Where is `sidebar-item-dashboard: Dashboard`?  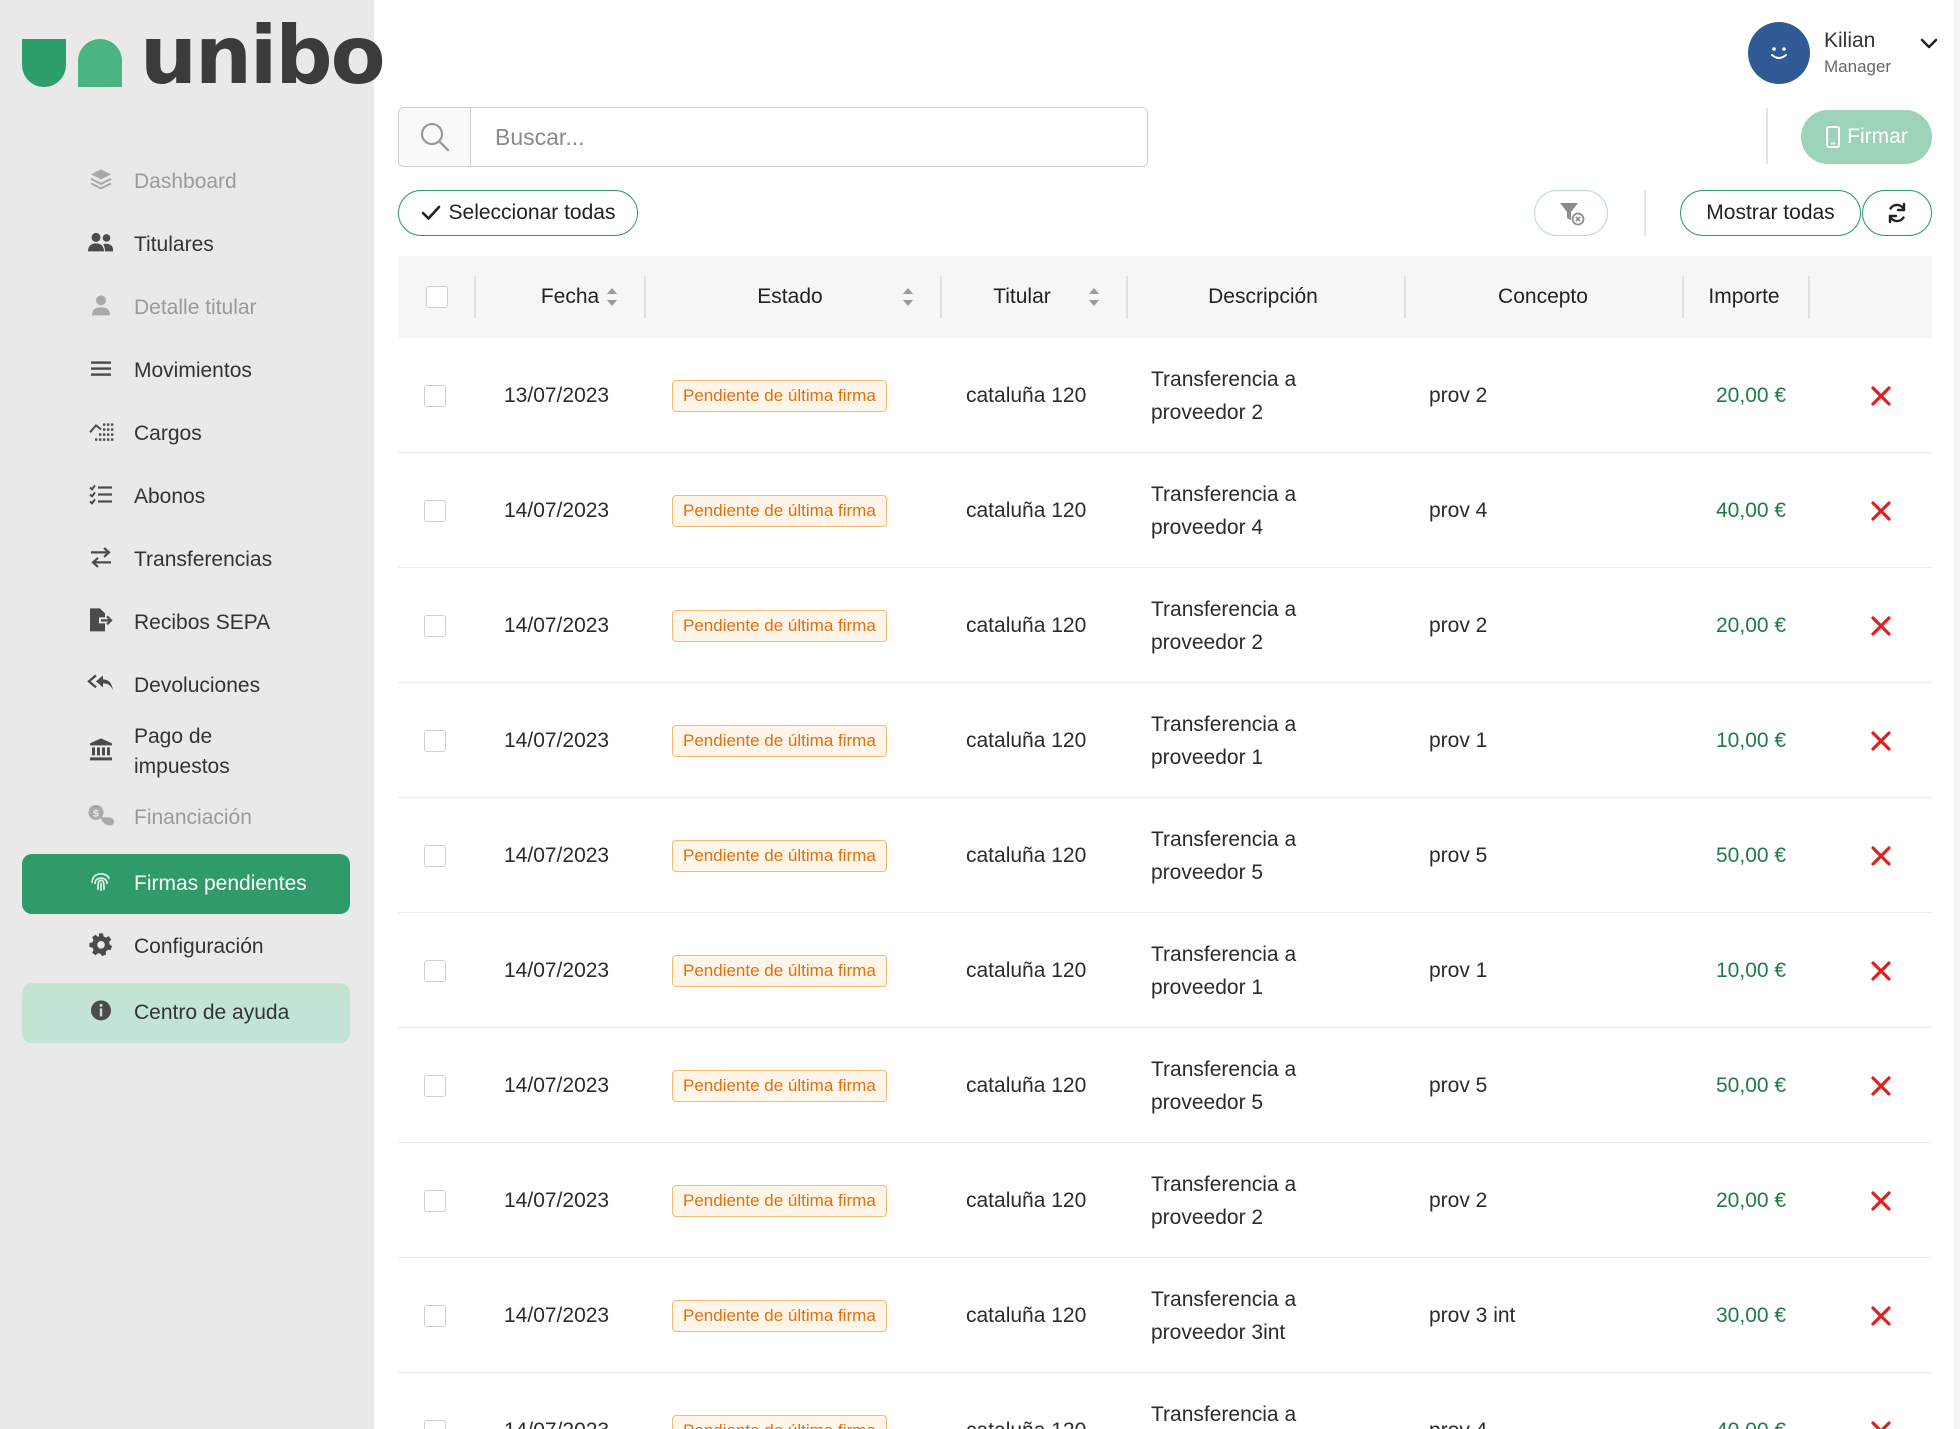 sidebar-item-dashboard: Dashboard is located at coordinates (186, 182).